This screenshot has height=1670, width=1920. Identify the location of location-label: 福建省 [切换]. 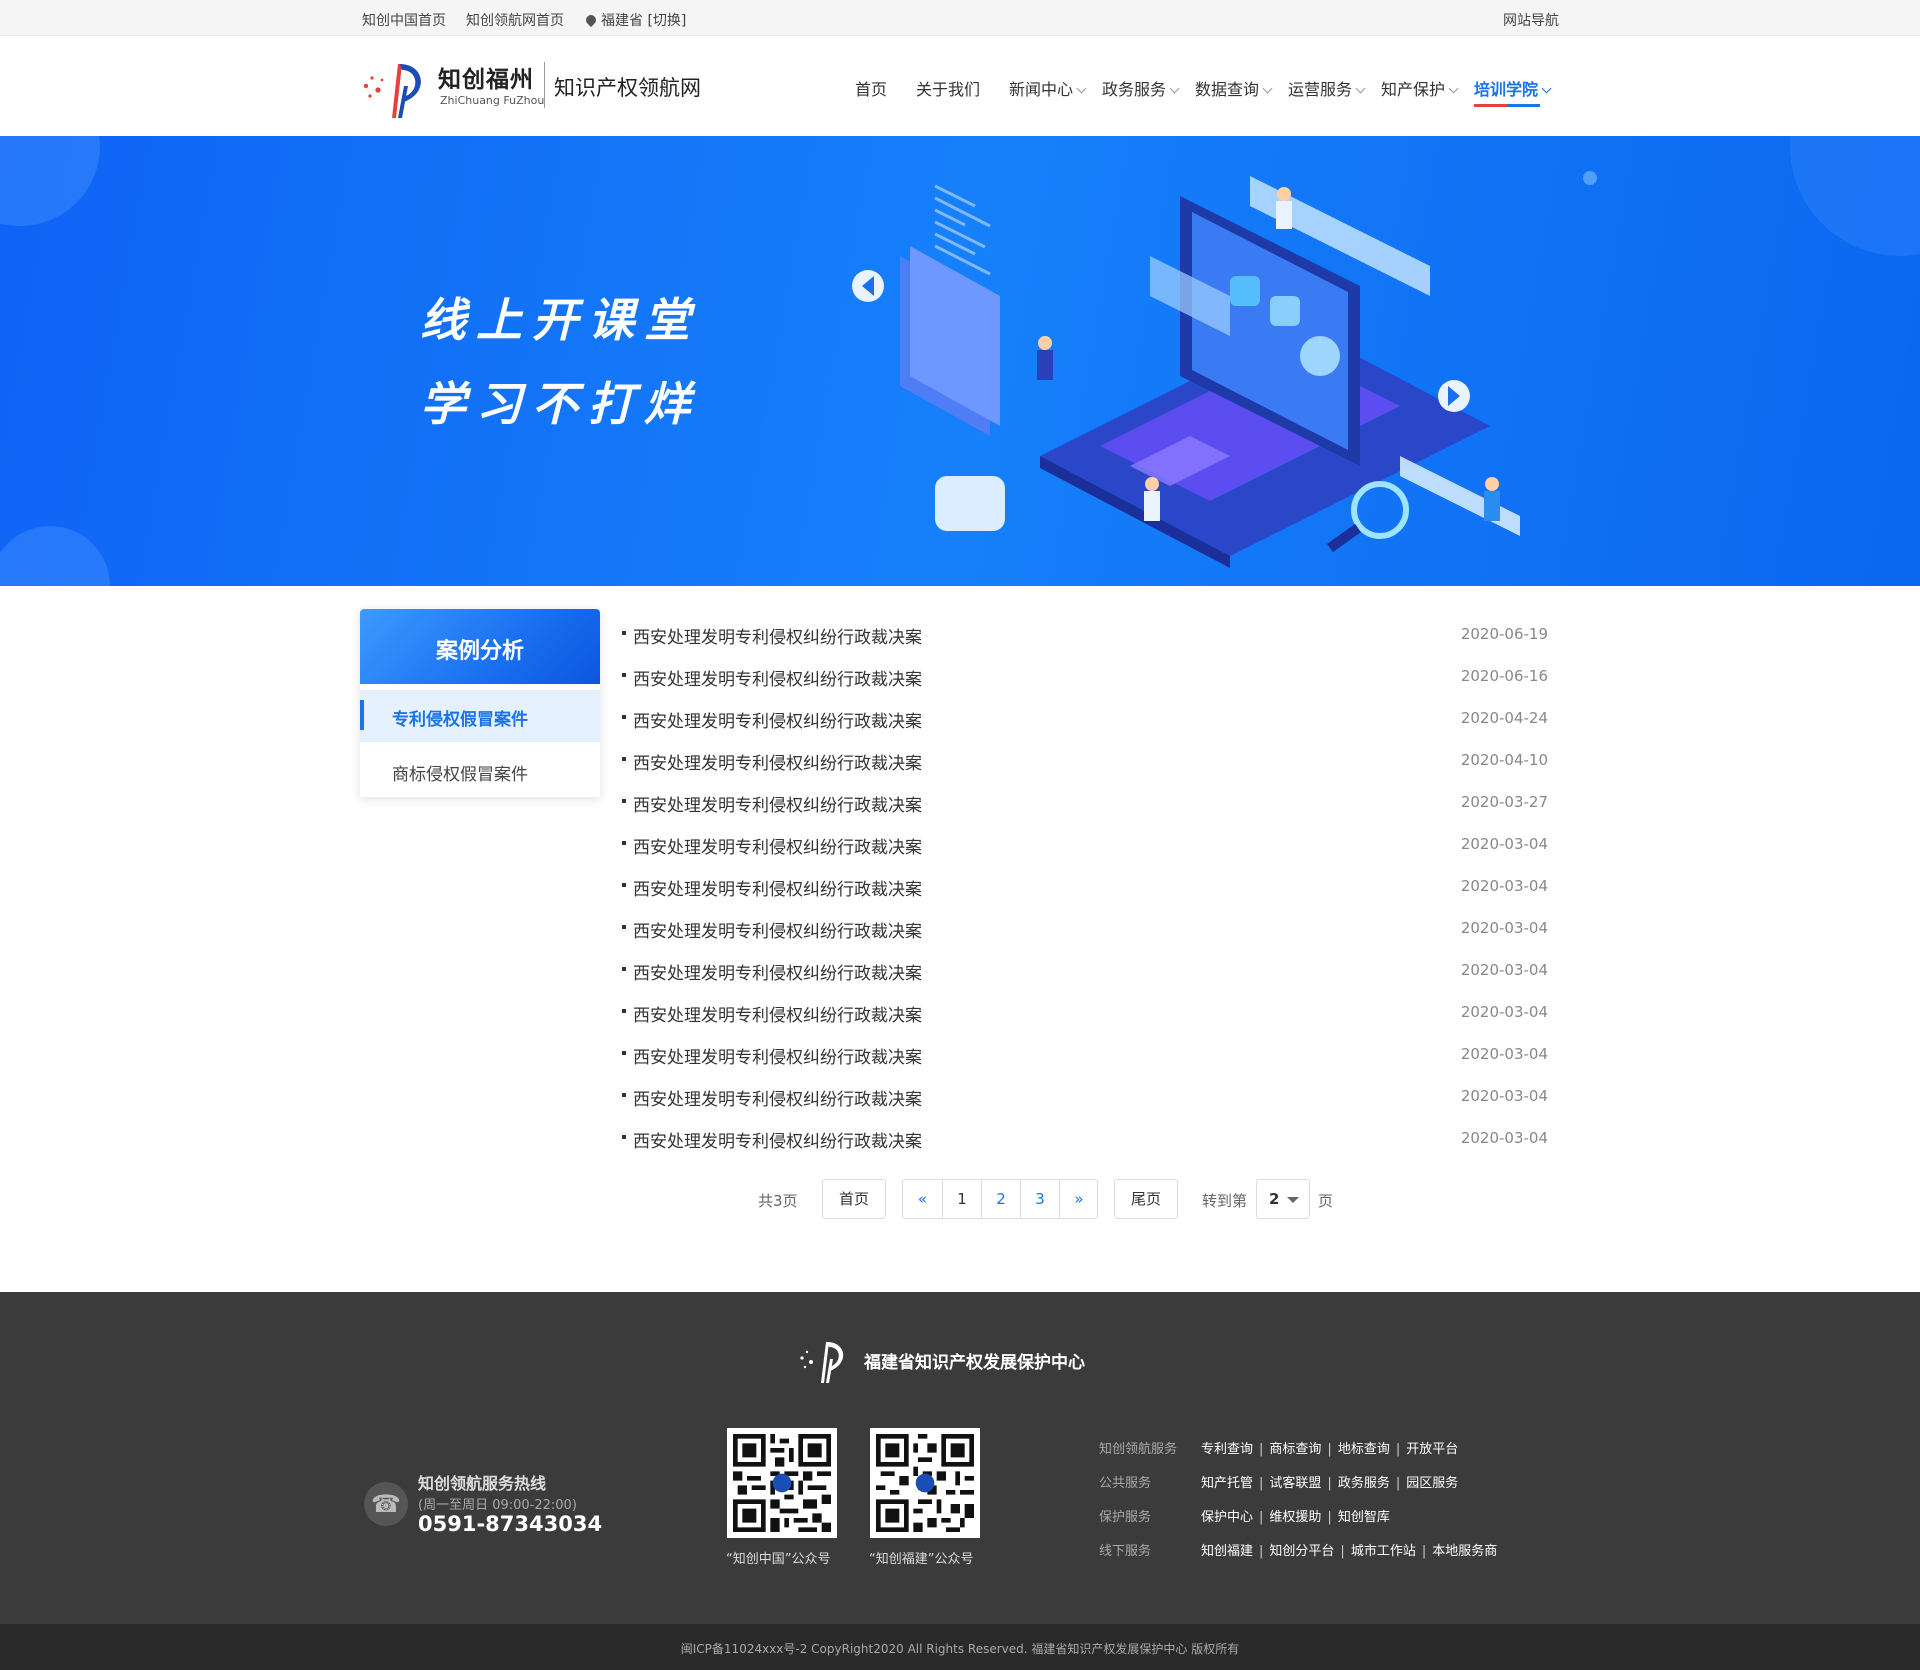
(644, 21).